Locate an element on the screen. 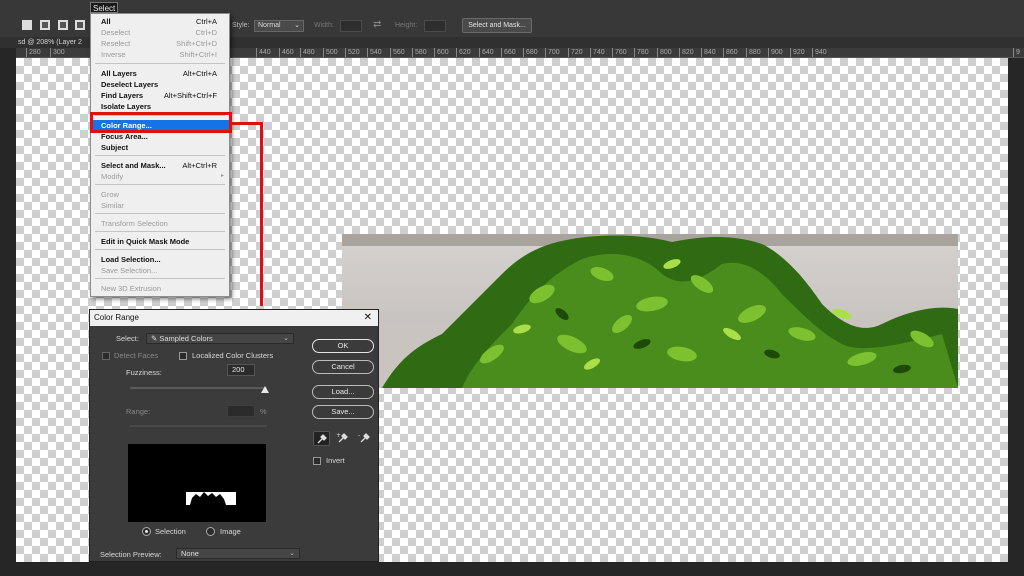 The height and width of the screenshot is (576, 1024). subtract-from-selection-icon is located at coordinates (63, 25).